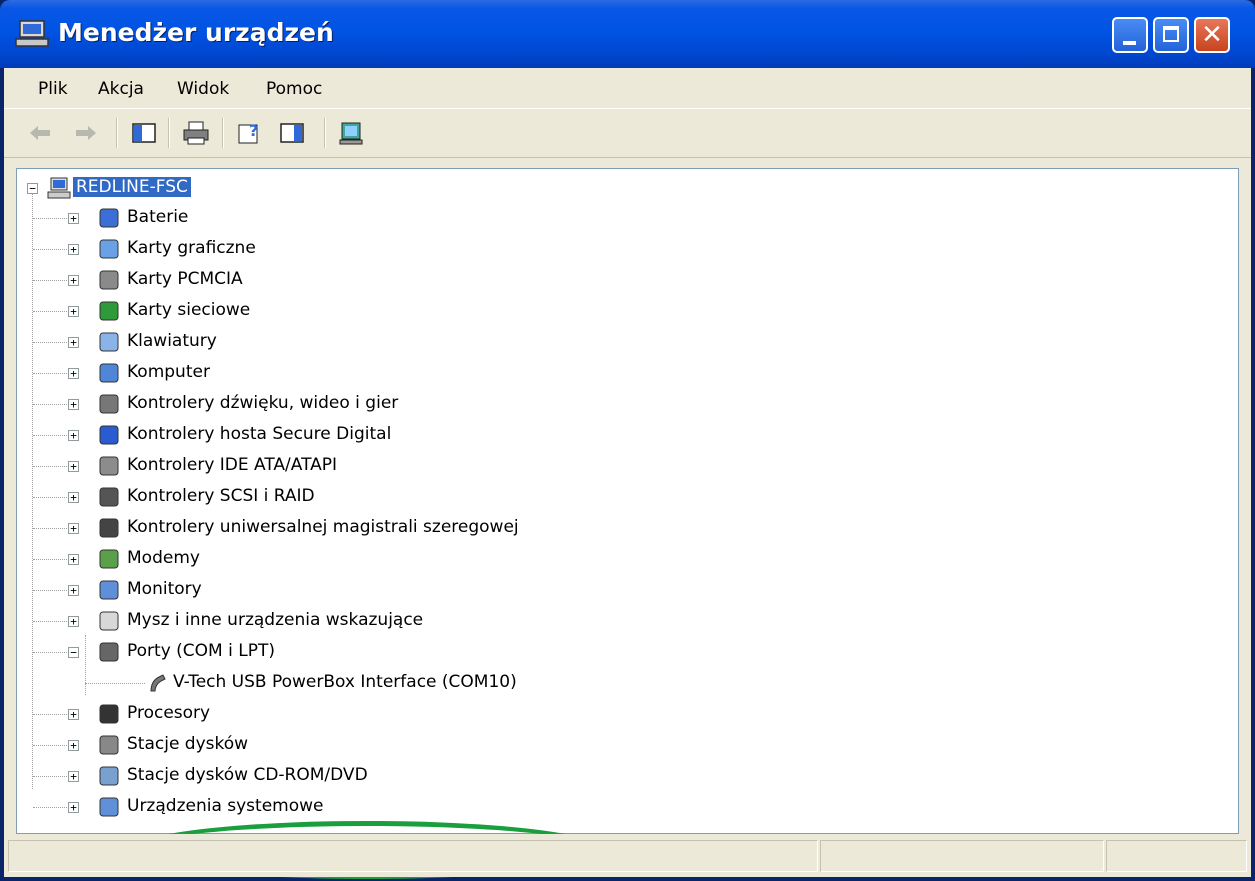 The width and height of the screenshot is (1255, 881). What do you see at coordinates (191, 248) in the screenshot?
I see `tree-item-label: Karty graficzne` at bounding box center [191, 248].